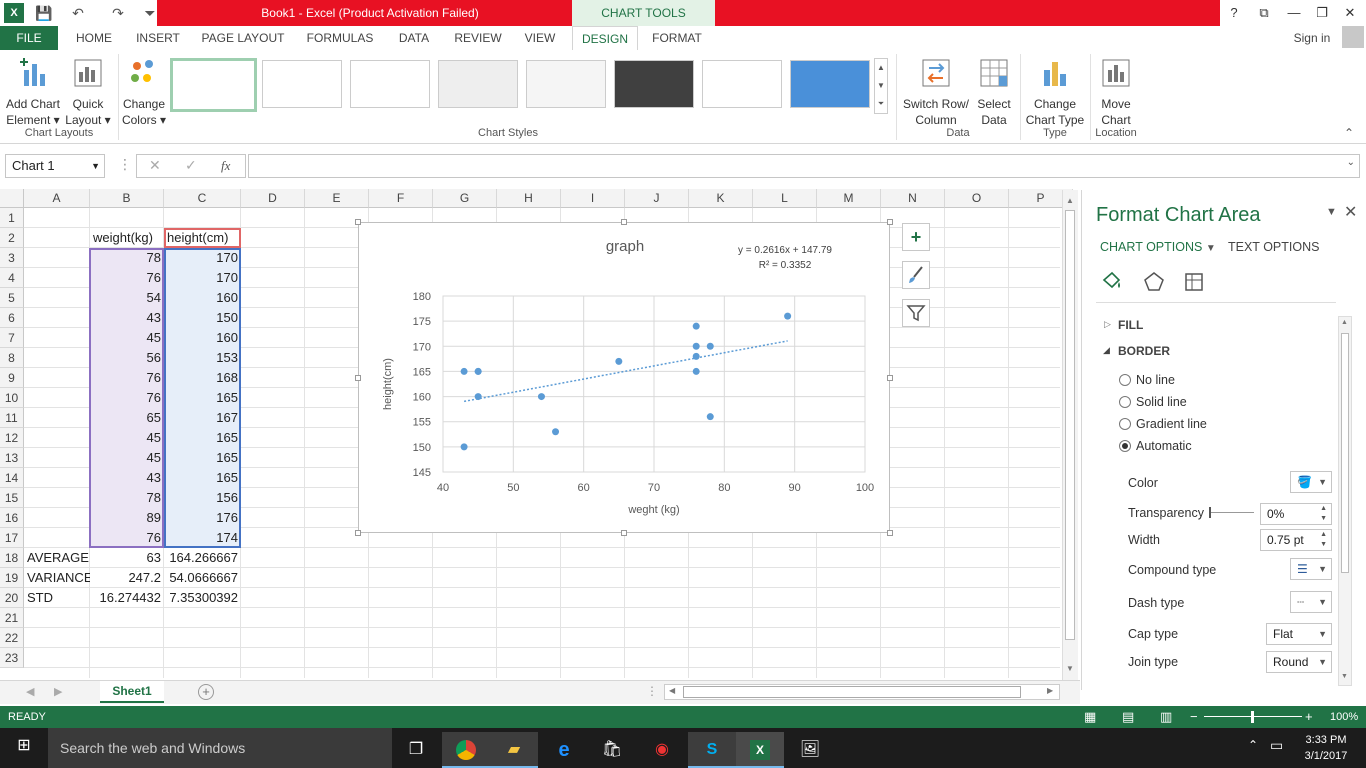 This screenshot has height=768, width=1366. What do you see at coordinates (1299, 634) in the screenshot?
I see `cap-type-dropdown: Flat ▼` at bounding box center [1299, 634].